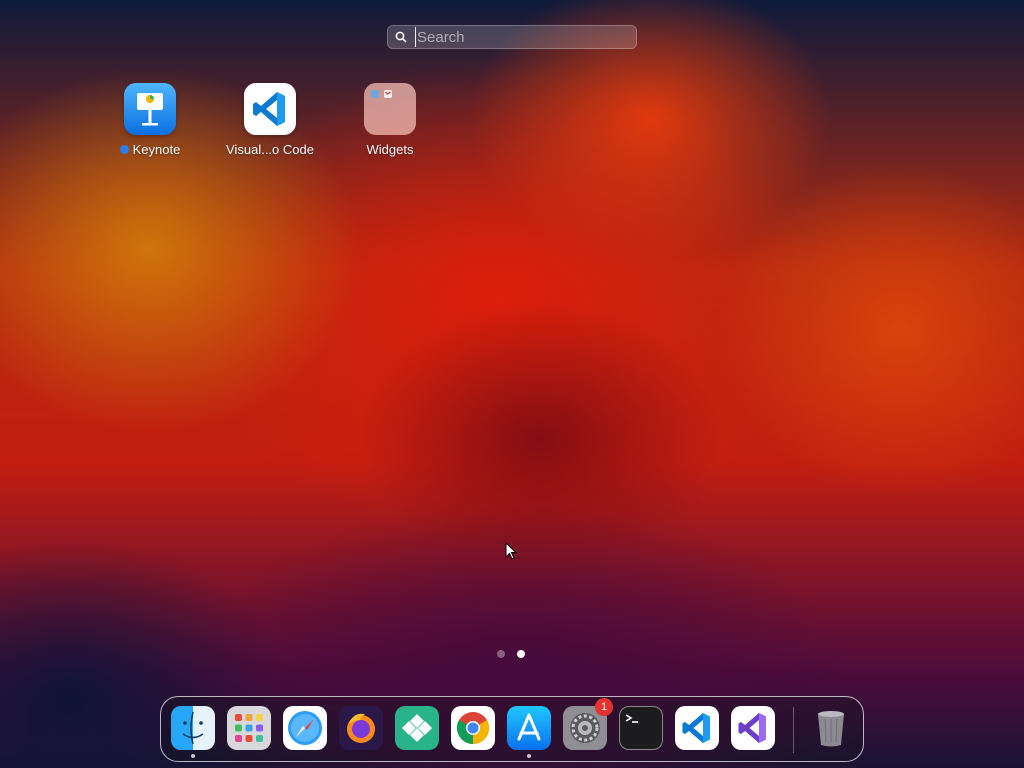  What do you see at coordinates (522, 37) in the screenshot?
I see `search-input` at bounding box center [522, 37].